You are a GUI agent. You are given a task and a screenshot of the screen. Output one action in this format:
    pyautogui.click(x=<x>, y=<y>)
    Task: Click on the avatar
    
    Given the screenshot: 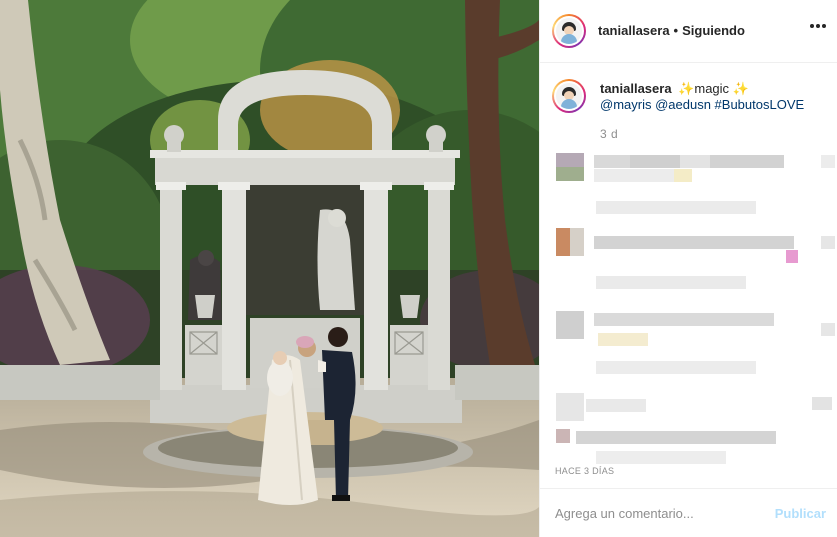 What is the action you would take?
    pyautogui.click(x=569, y=31)
    